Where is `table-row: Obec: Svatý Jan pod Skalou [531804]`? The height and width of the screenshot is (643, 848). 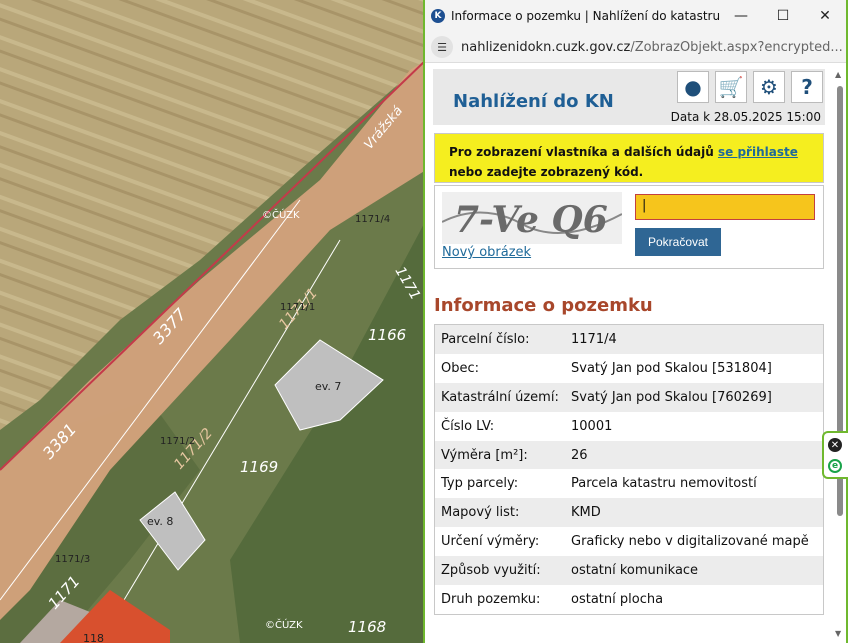
table-row: Obec: Svatý Jan pod Skalou [531804] is located at coordinates (629, 368).